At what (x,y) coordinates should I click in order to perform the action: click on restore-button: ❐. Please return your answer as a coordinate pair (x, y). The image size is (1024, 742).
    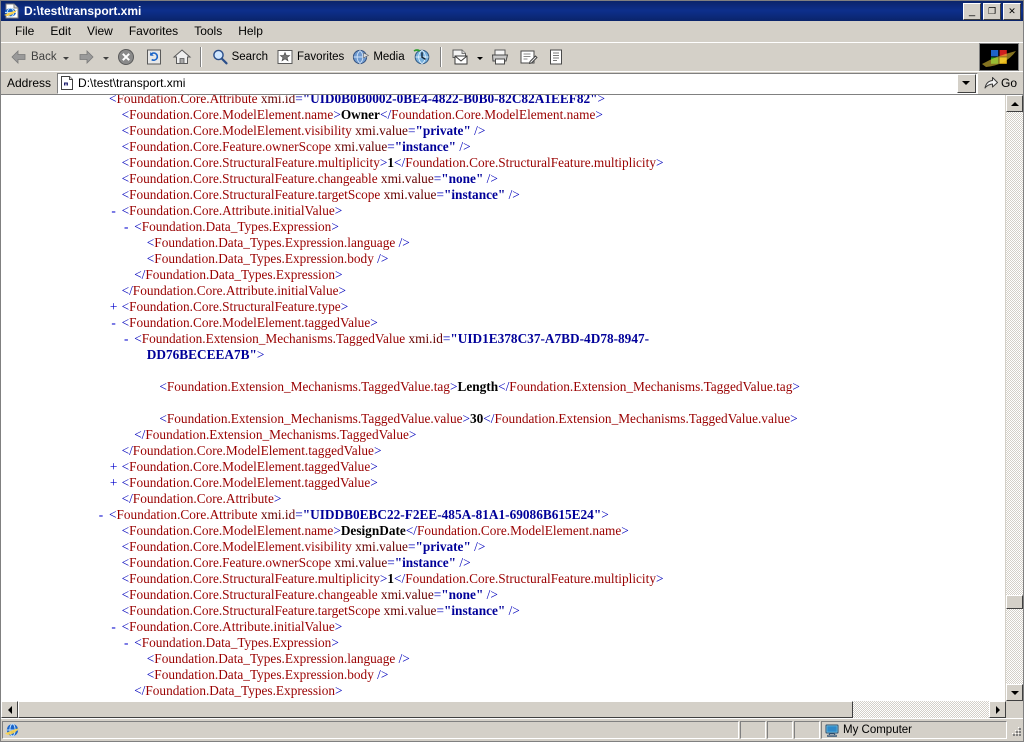
    Looking at the image, I should click on (992, 11).